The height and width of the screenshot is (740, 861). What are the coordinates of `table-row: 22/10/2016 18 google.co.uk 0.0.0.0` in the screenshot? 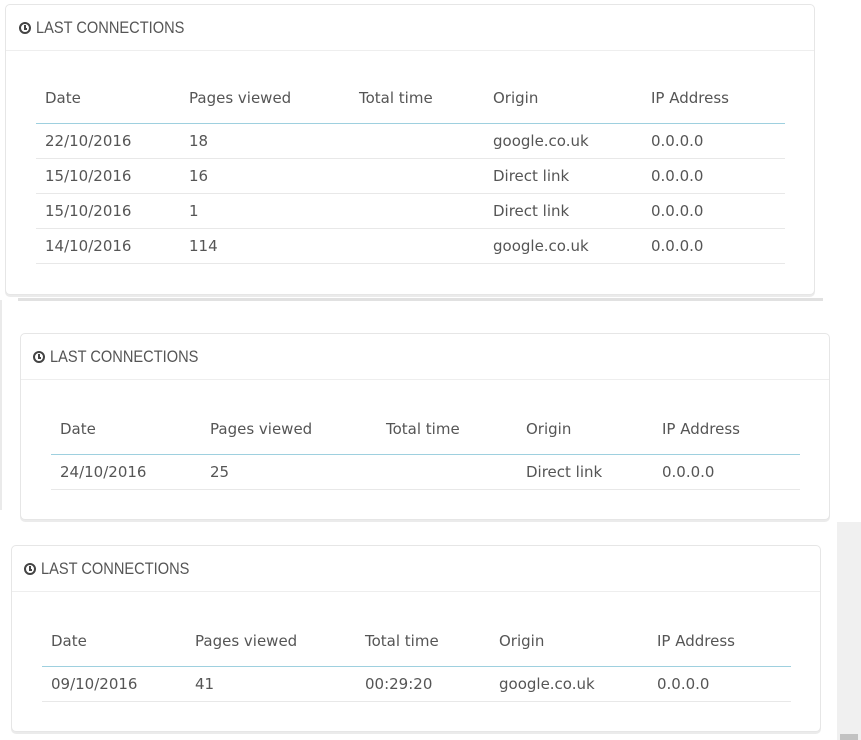 It's located at (410, 141).